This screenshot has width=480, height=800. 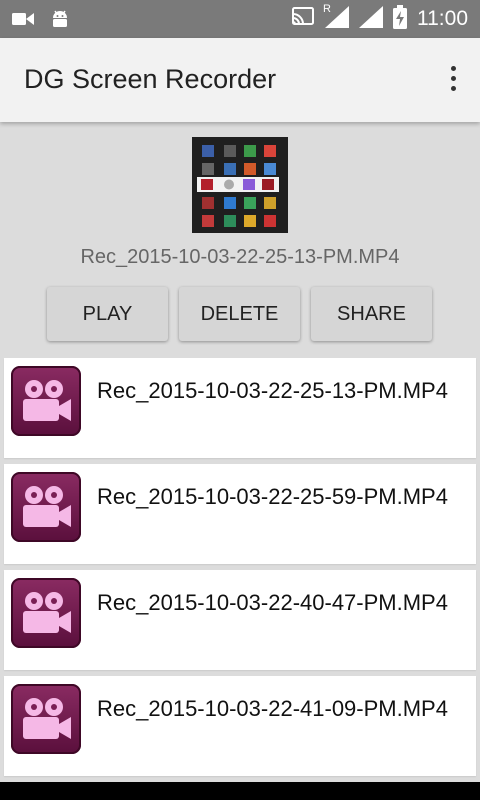 I want to click on action-buttons: PLAY DELETE SHARE, so click(x=240, y=314).